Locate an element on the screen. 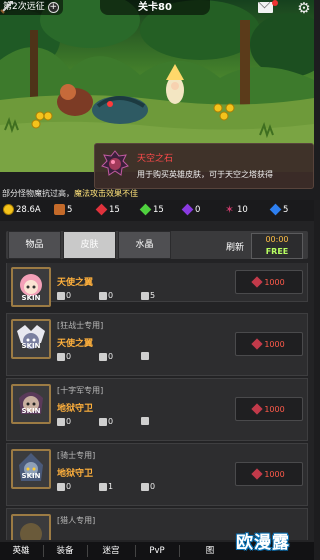  top-bar: 第2次远征 + 关卡80 ⚙ is located at coordinates (157, 8).